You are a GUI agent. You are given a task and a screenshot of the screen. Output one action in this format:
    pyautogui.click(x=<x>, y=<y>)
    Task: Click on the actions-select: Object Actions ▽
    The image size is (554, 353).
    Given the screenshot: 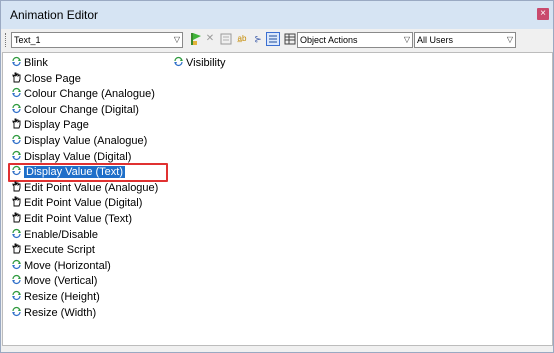 What is the action you would take?
    pyautogui.click(x=355, y=40)
    